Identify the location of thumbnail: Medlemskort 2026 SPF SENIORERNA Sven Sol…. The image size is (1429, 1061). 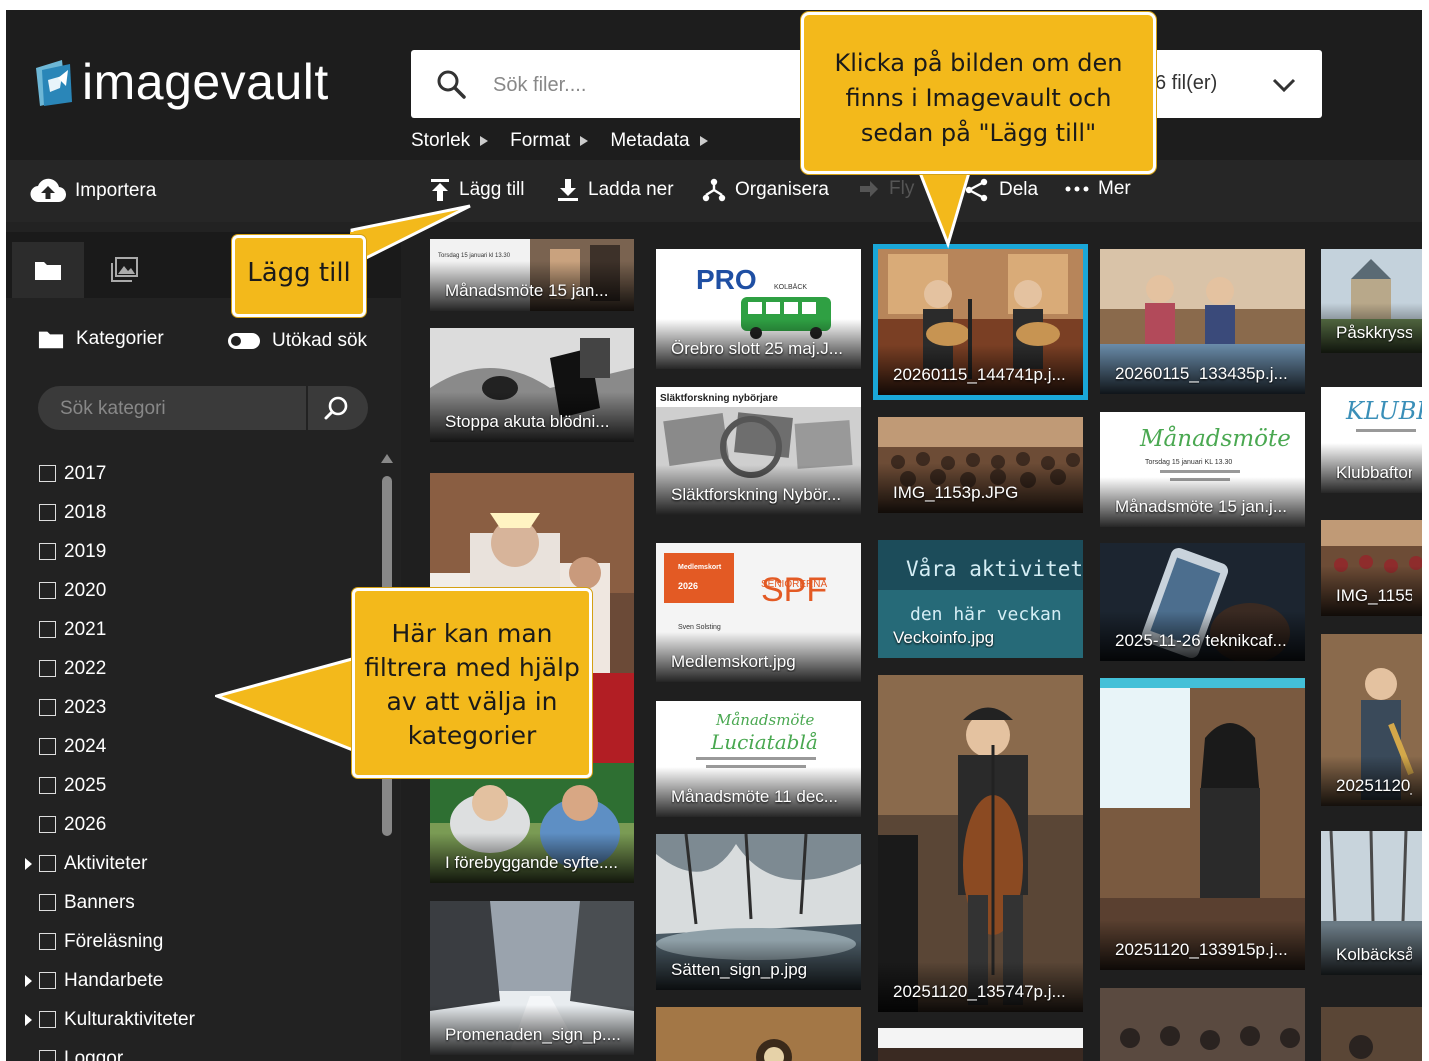
(758, 612).